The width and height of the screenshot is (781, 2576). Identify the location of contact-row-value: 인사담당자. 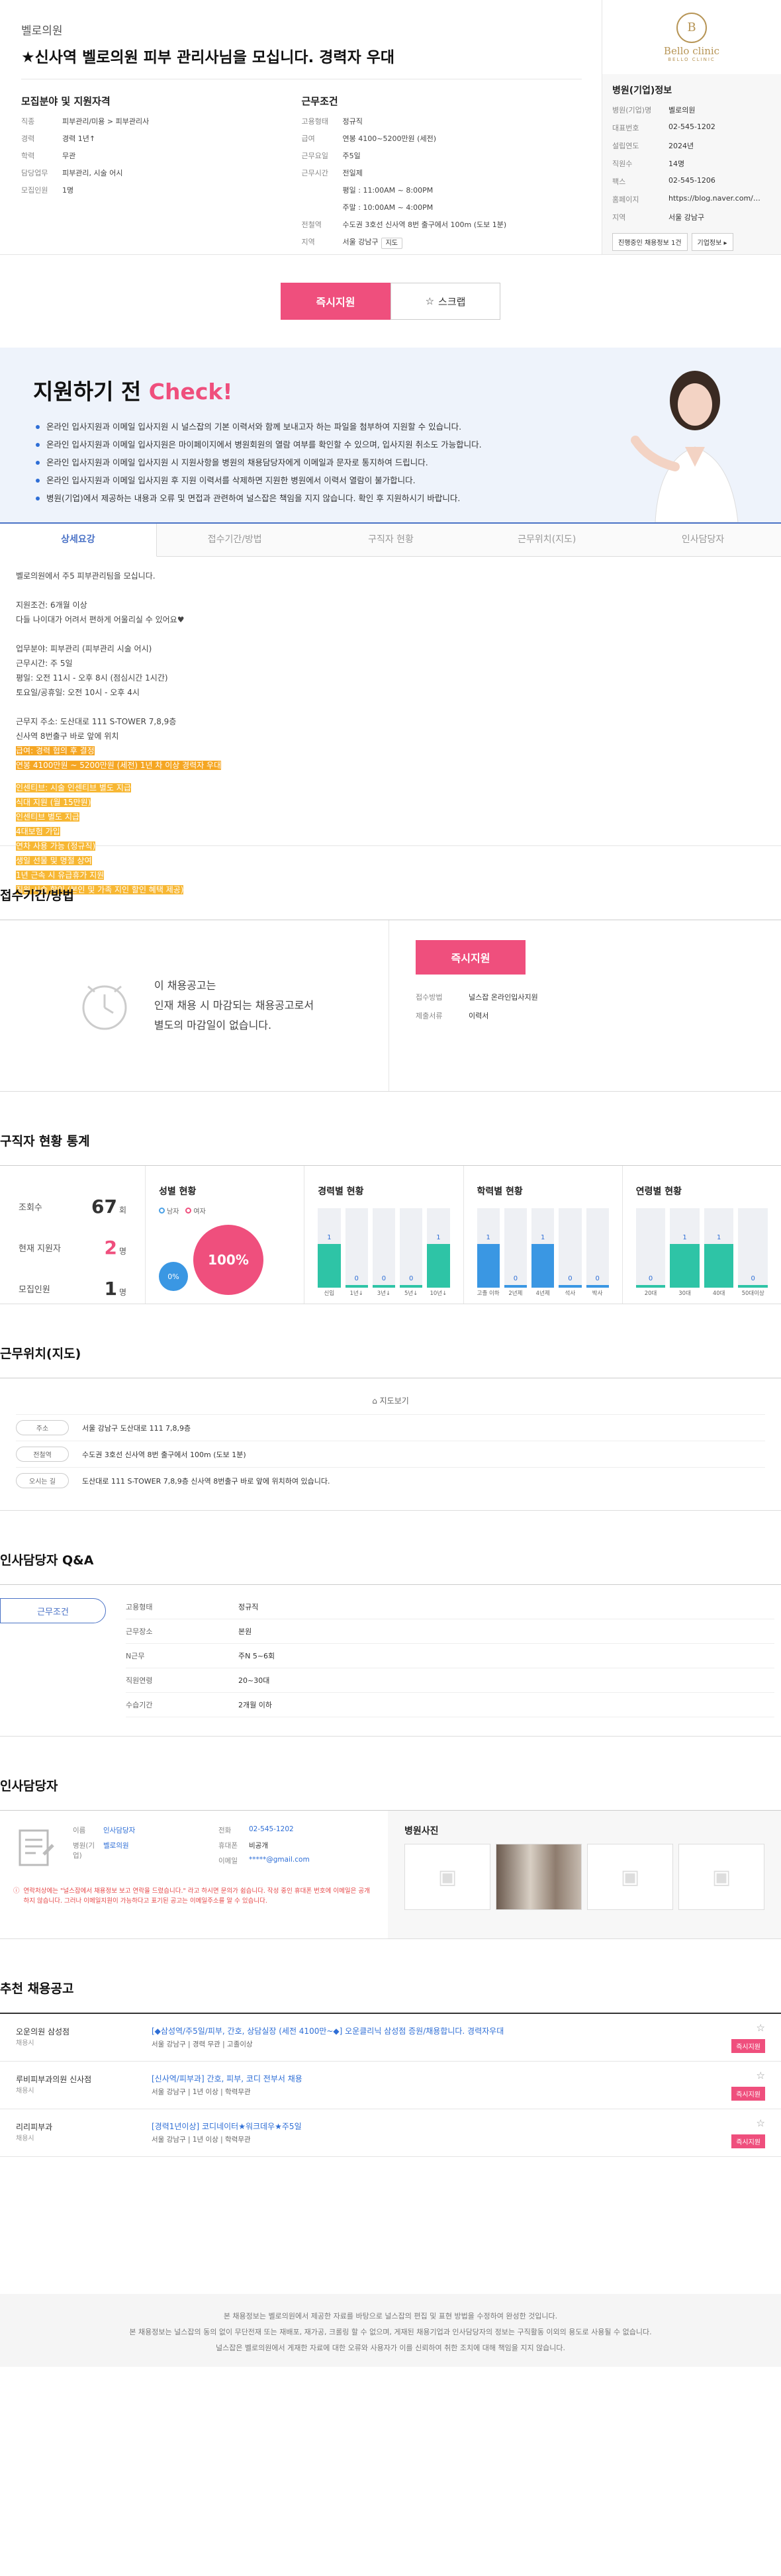
(119, 1831).